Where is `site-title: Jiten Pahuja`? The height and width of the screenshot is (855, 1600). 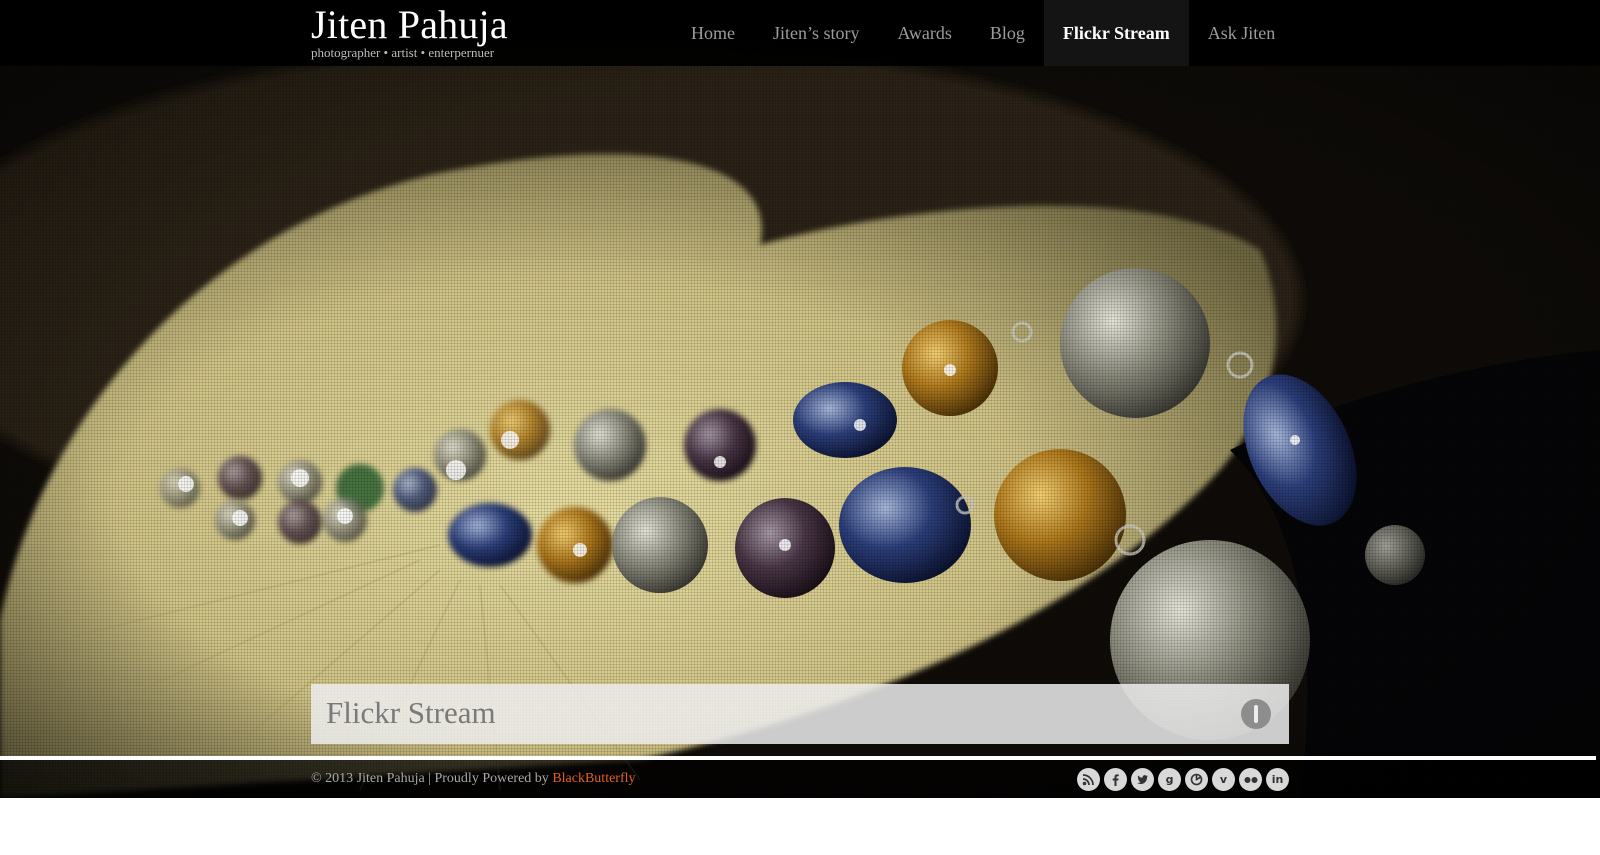
site-title: Jiten Pahuja is located at coordinates (409, 25).